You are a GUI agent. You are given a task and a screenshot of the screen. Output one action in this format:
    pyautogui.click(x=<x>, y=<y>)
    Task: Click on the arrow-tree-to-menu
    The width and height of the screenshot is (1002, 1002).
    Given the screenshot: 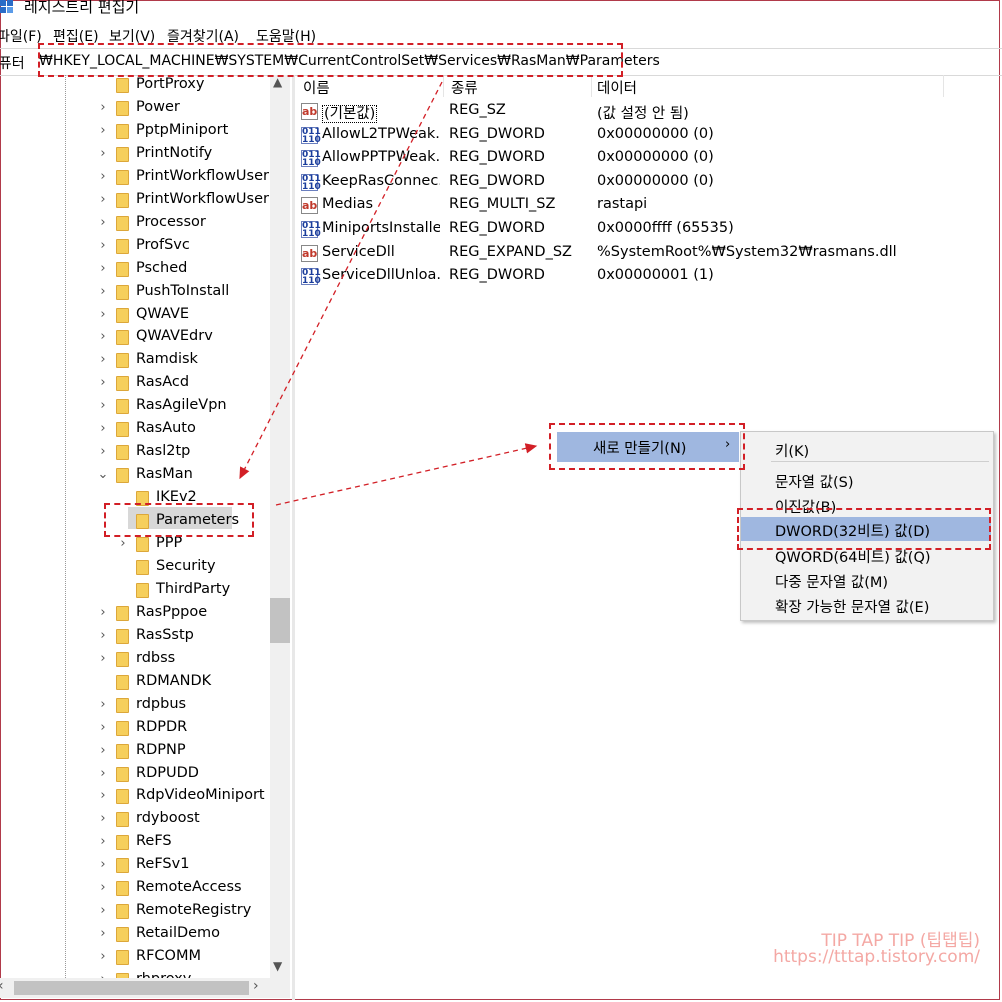 What is the action you would take?
    pyautogui.click(x=406, y=474)
    